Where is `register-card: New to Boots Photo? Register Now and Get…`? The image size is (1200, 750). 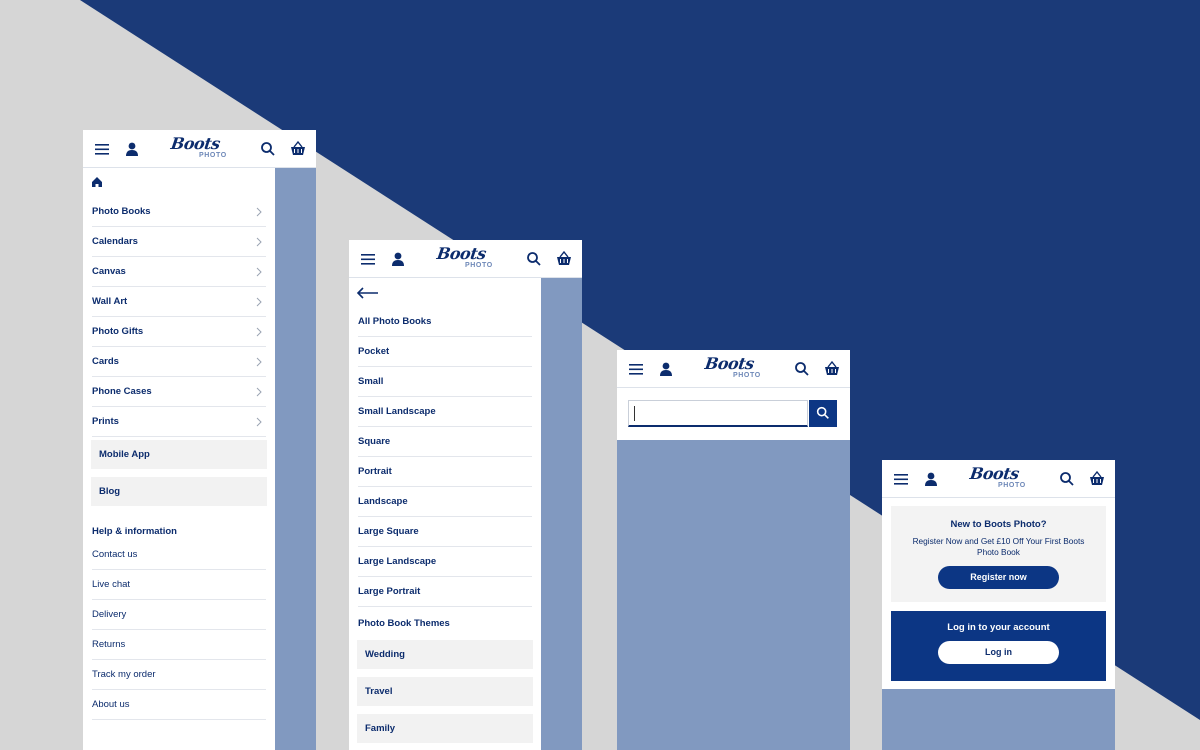
register-card: New to Boots Photo? Register Now and Get… is located at coordinates (998, 554).